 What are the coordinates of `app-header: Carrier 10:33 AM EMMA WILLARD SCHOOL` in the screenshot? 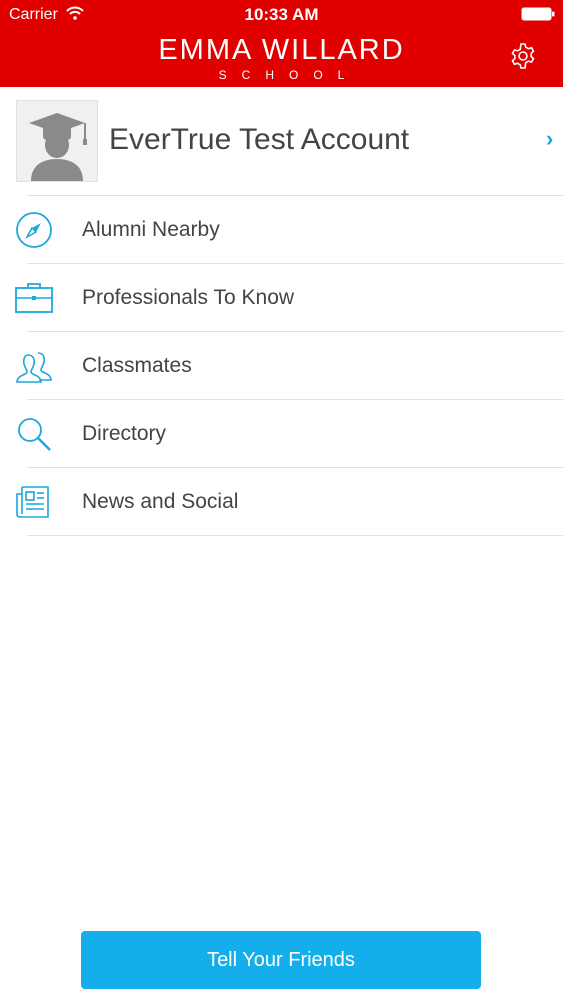 It's located at (281, 43).